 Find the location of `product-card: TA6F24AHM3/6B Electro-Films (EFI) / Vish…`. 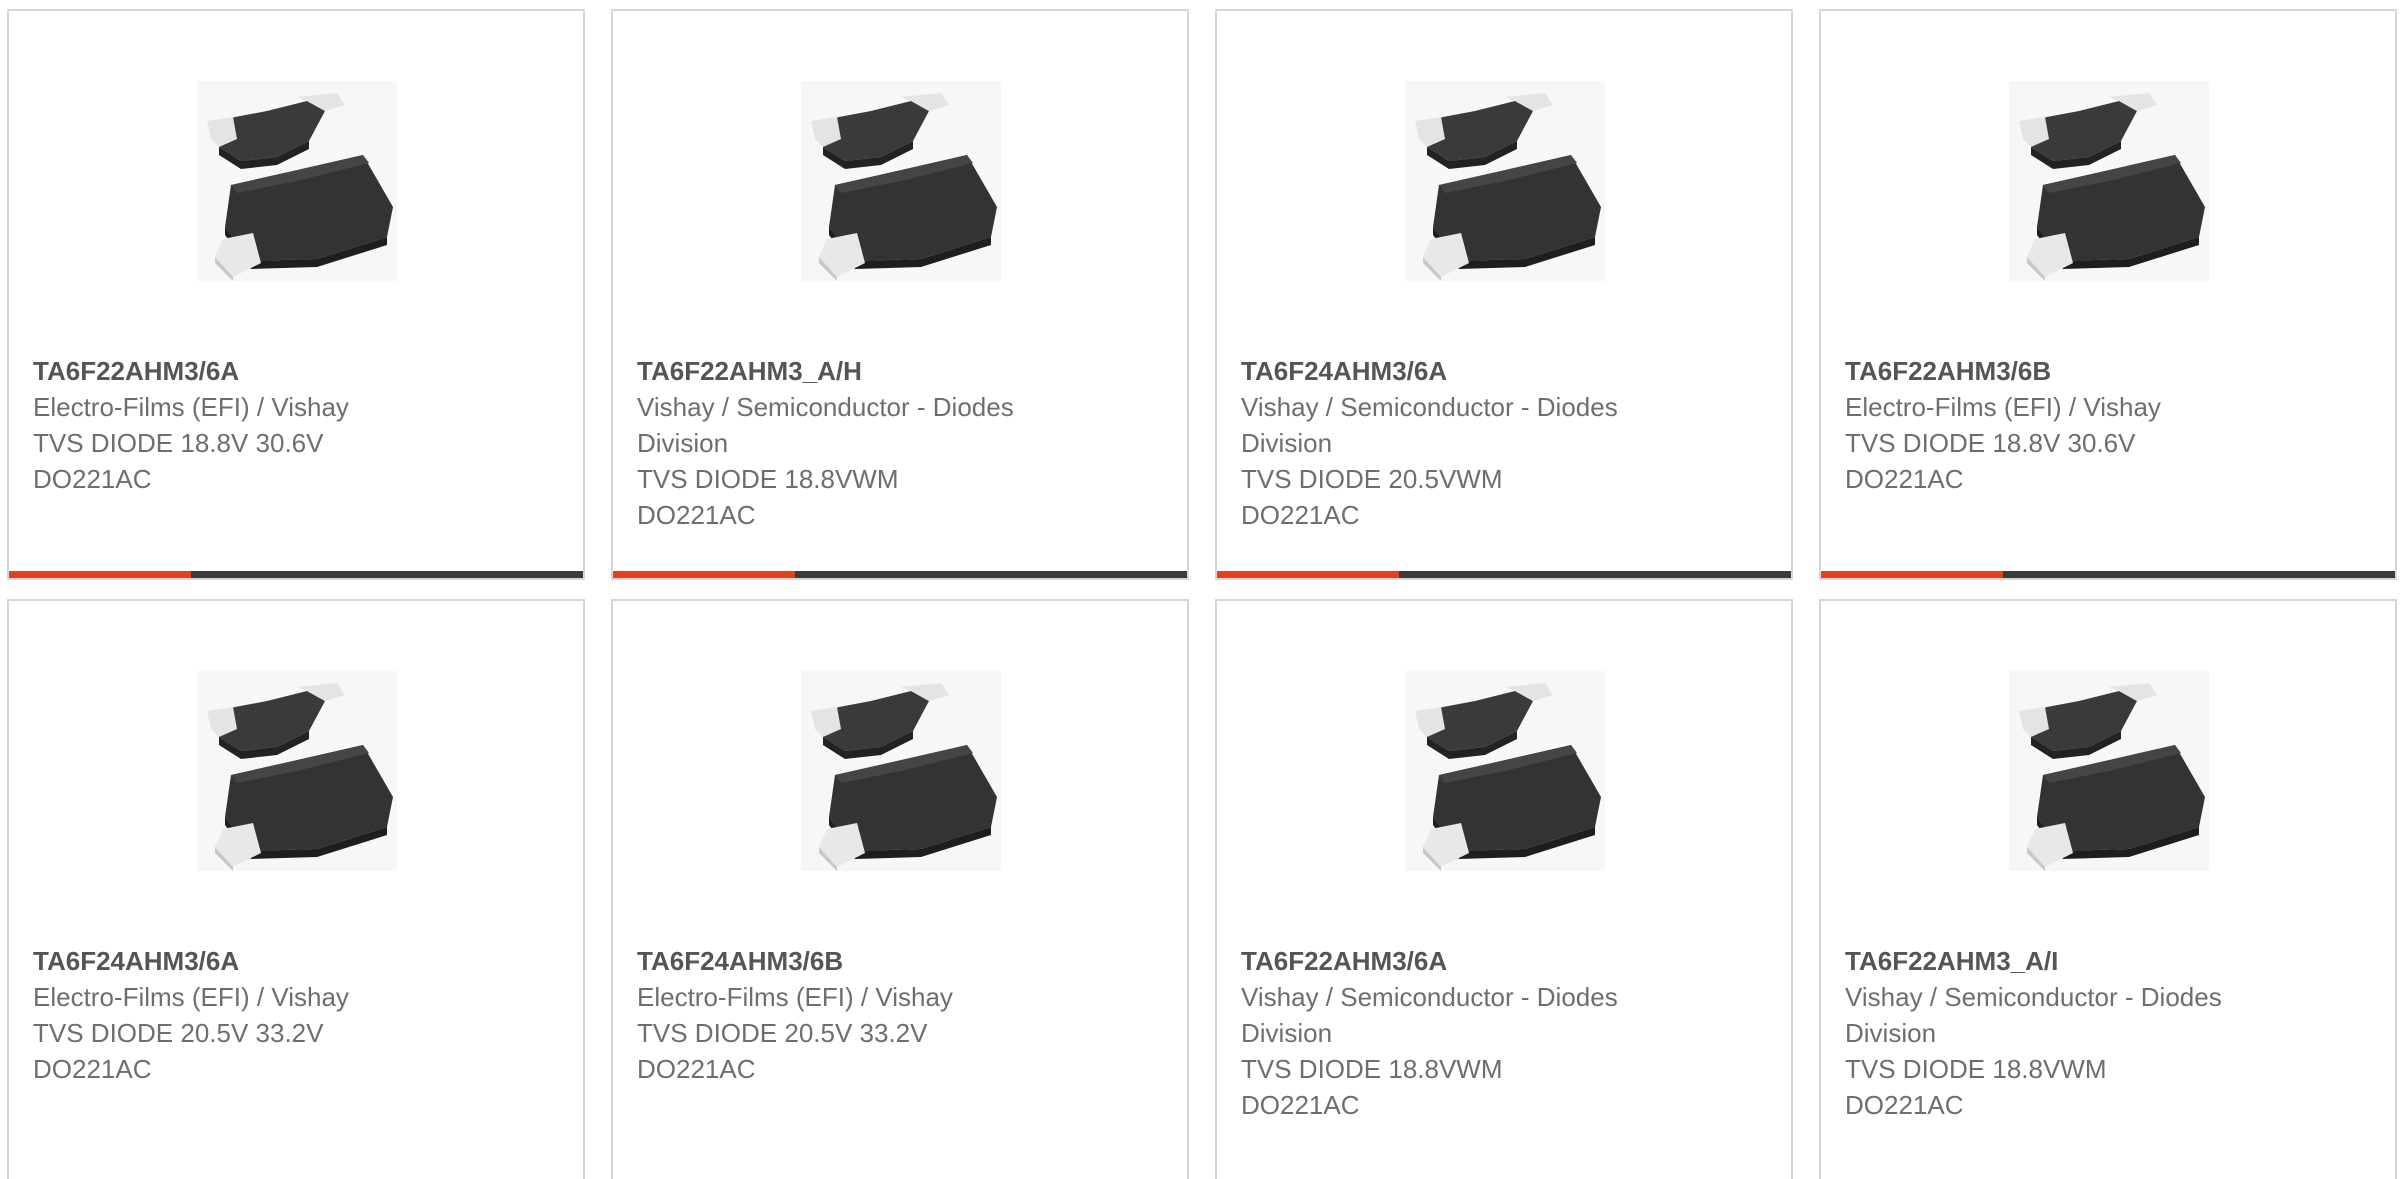

product-card: TA6F24AHM3/6B Electro-Films (EFI) / Vish… is located at coordinates (900, 889).